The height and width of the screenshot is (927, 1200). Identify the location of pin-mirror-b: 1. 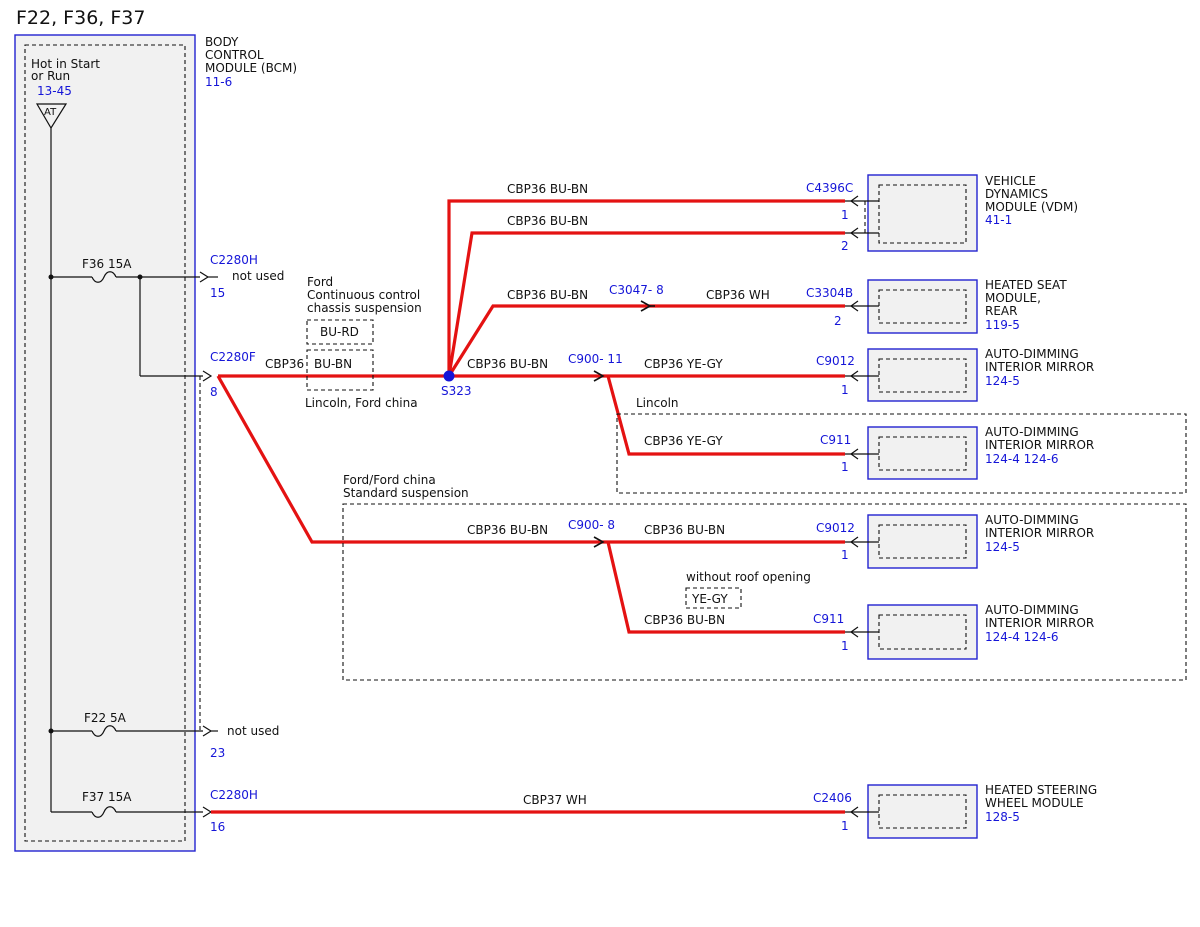
(845, 467).